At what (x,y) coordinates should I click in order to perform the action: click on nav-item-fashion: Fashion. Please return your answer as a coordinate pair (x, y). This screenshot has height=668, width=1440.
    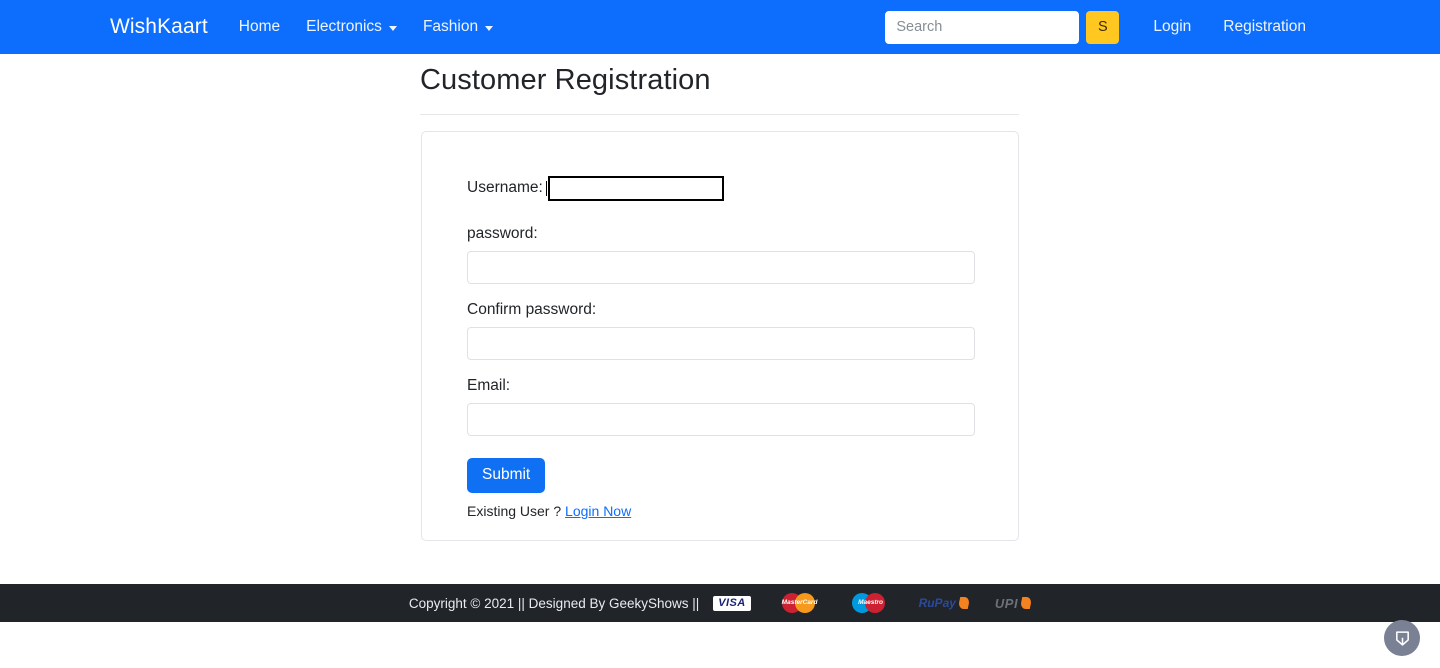
    Looking at the image, I should click on (458, 27).